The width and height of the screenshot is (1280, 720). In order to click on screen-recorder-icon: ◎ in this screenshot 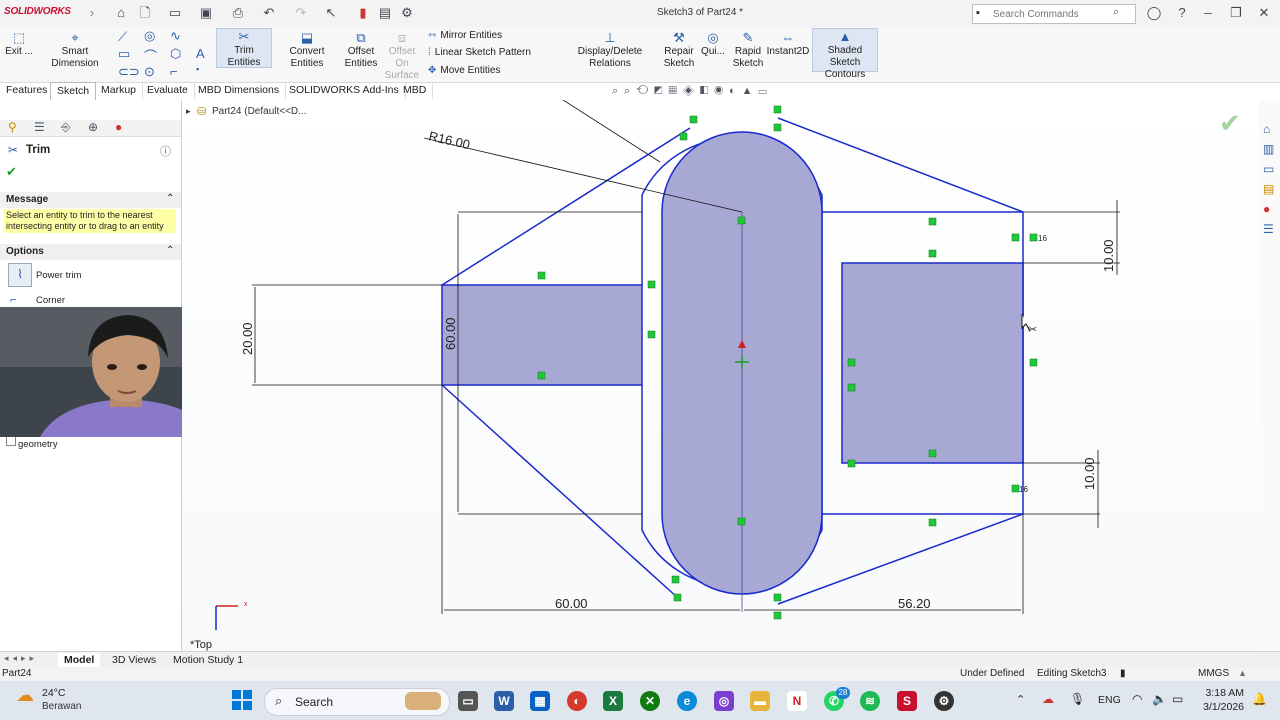, I will do `click(724, 701)`.